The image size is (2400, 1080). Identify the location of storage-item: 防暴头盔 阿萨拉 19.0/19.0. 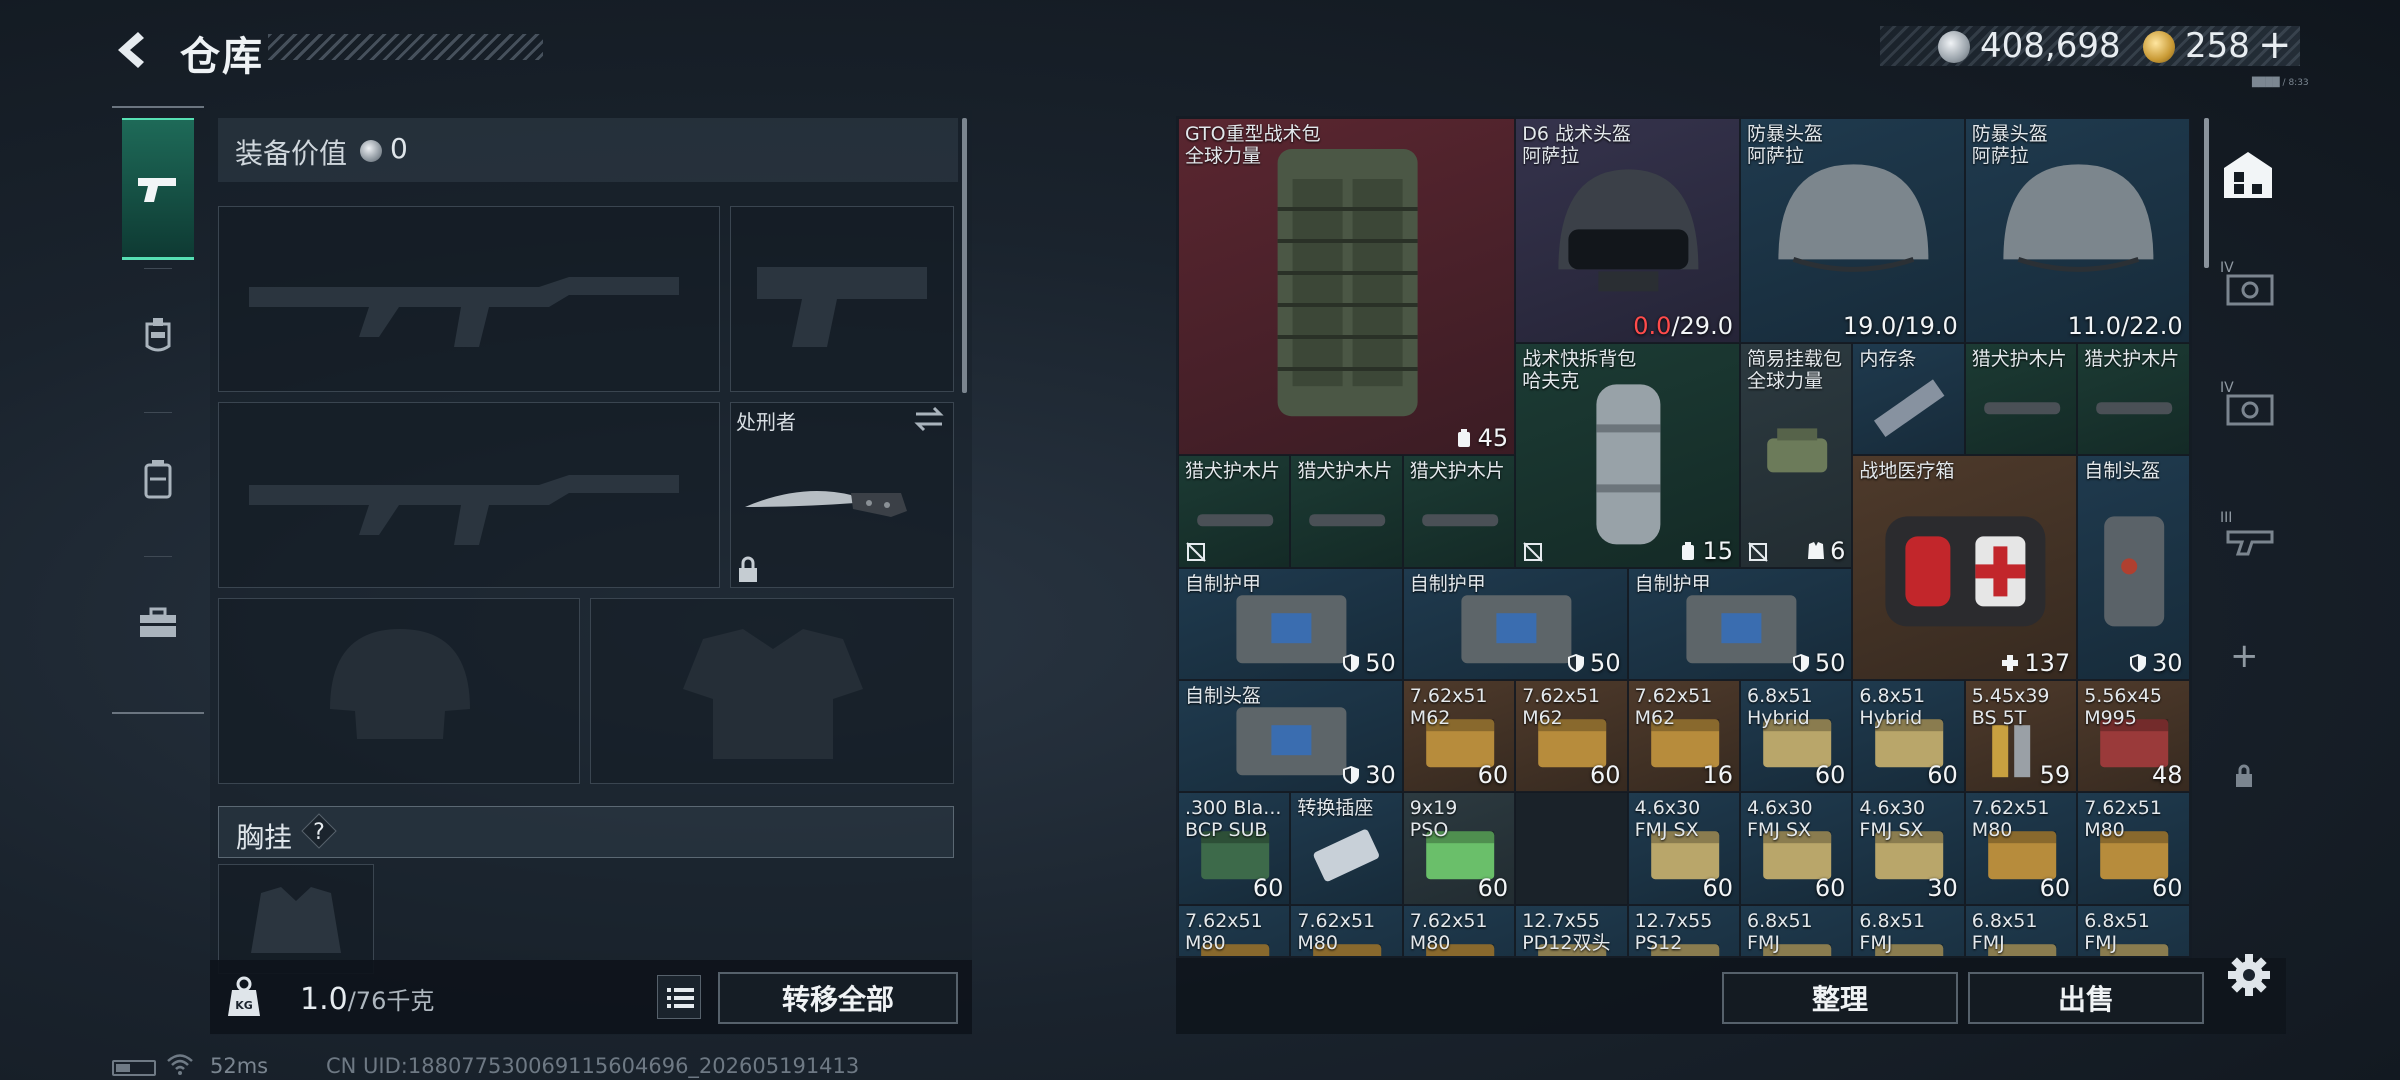
(1852, 230).